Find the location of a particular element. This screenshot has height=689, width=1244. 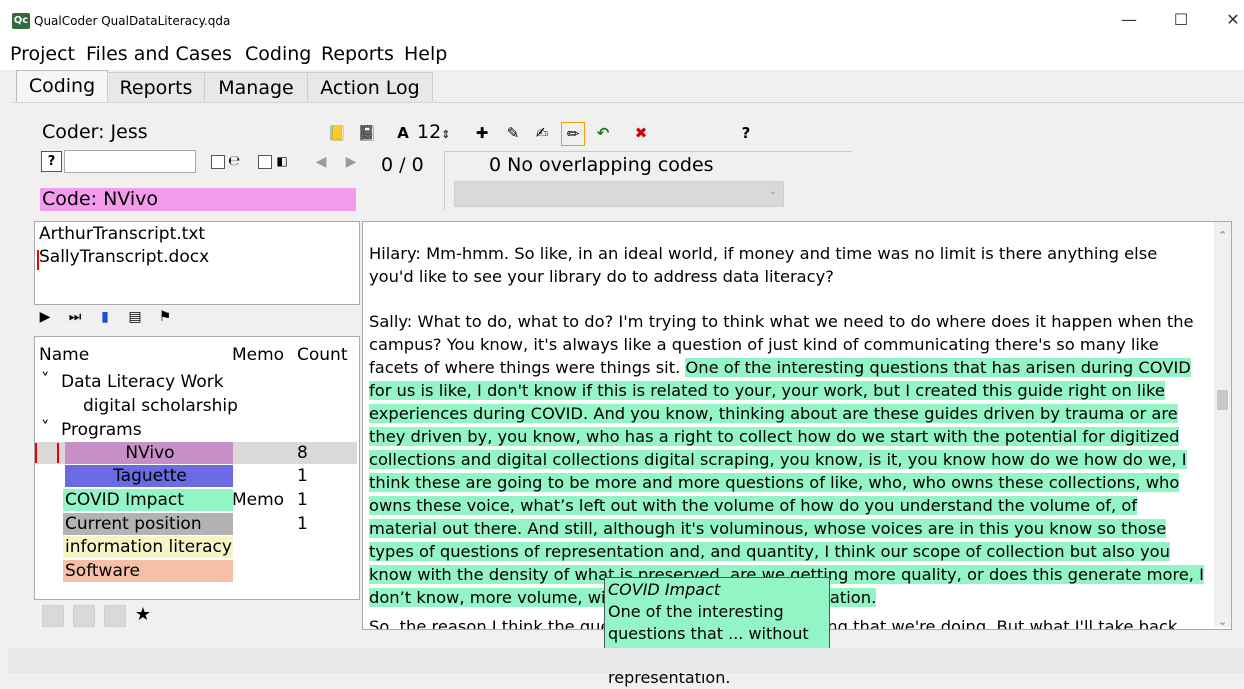

delete-icon: ✖ is located at coordinates (641, 133).